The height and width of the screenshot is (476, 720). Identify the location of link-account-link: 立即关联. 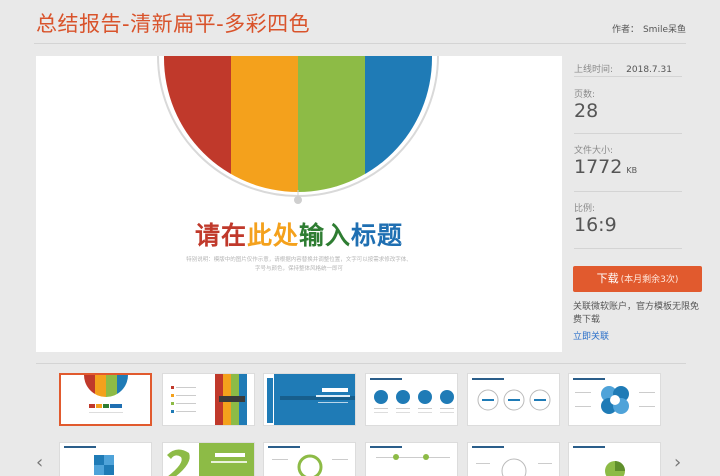
(591, 335).